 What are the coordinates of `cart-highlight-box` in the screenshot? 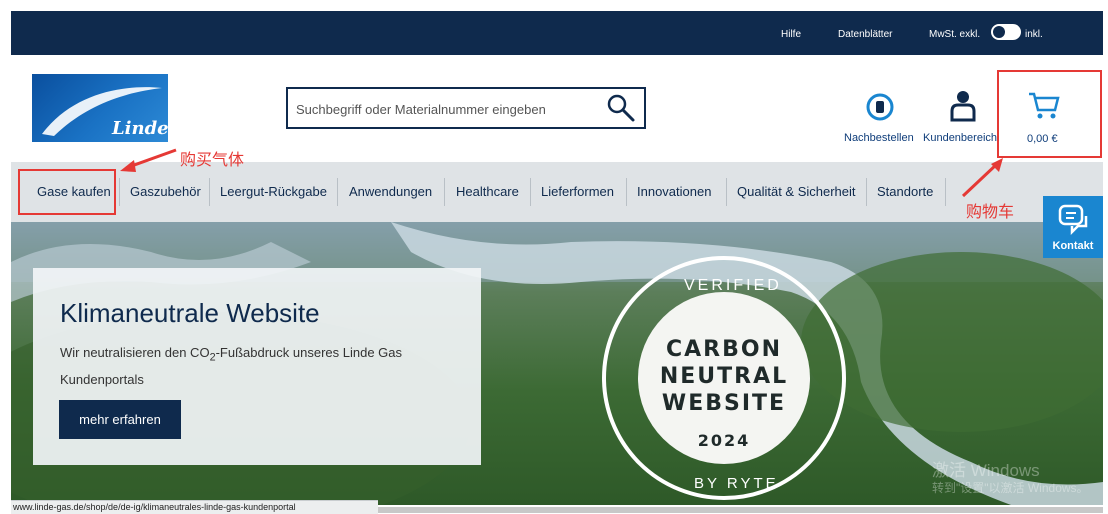 It's located at (1049, 114).